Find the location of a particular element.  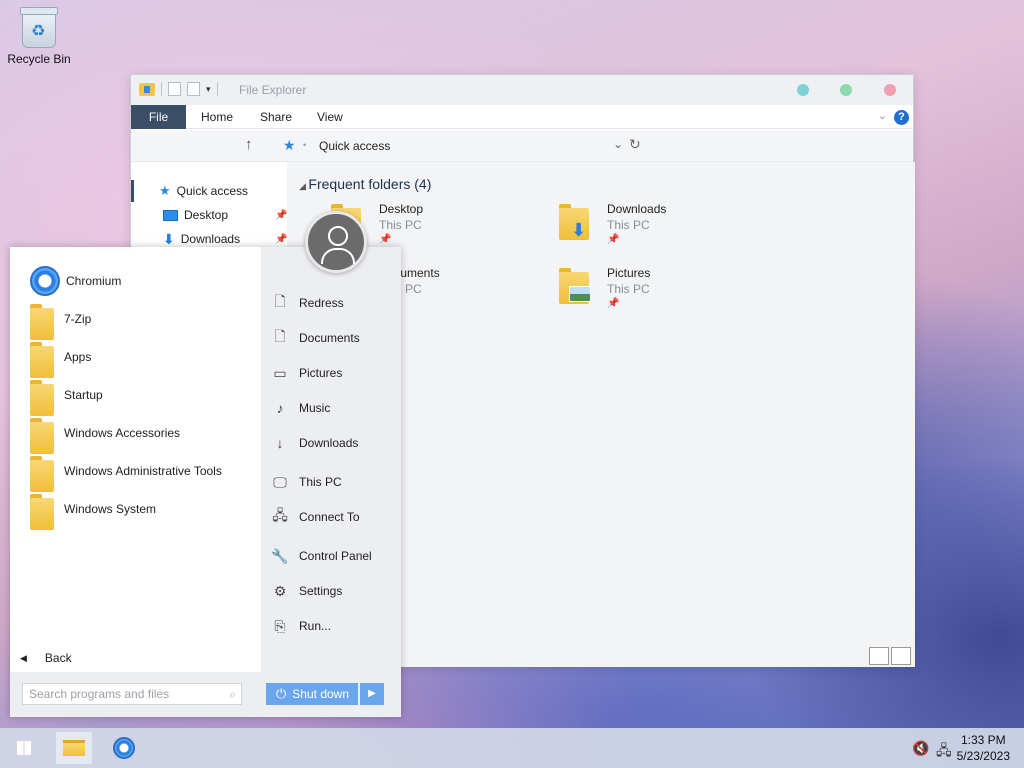

program-label: Windows Accessories is located at coordinates (122, 433).